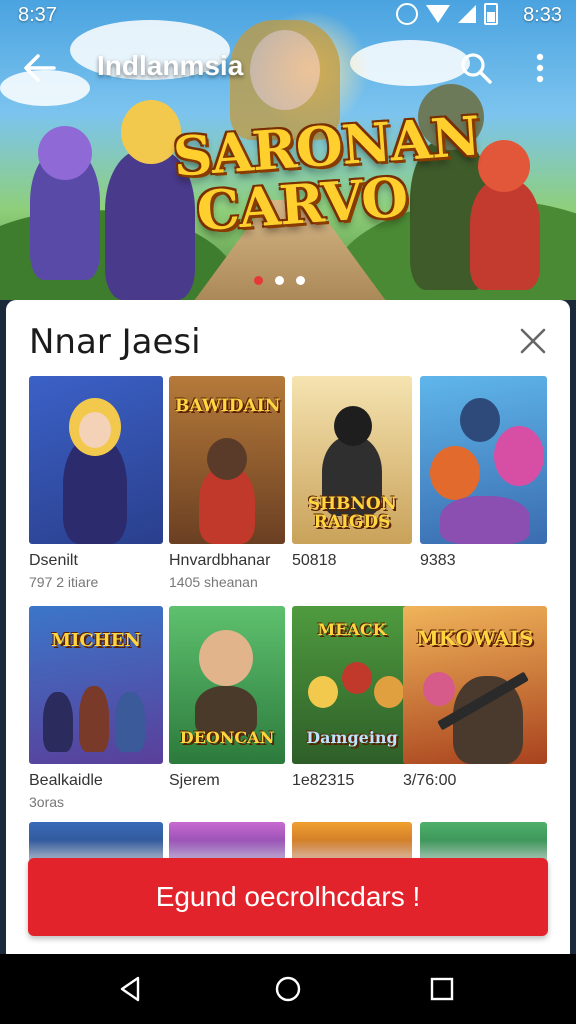 The height and width of the screenshot is (1024, 576). What do you see at coordinates (288, 16) in the screenshot?
I see `status-bar: 8:37 8:33` at bounding box center [288, 16].